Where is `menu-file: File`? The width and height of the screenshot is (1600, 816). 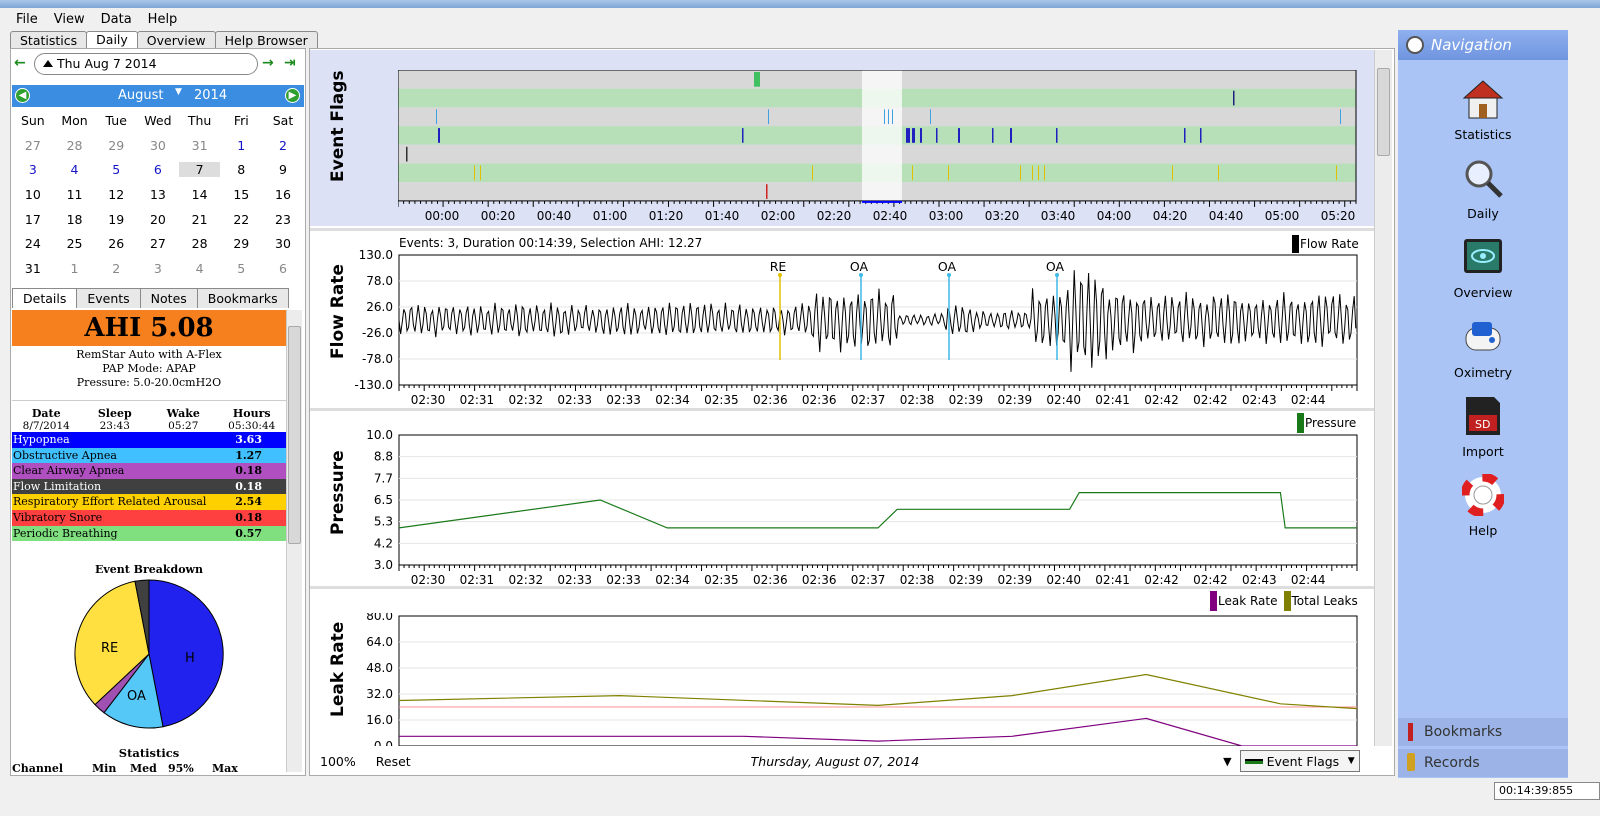 menu-file: File is located at coordinates (27, 19).